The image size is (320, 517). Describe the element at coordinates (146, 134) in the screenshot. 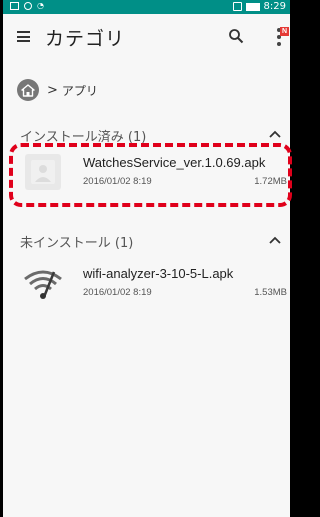

I see `section-installed: インストール済み (1)` at that location.